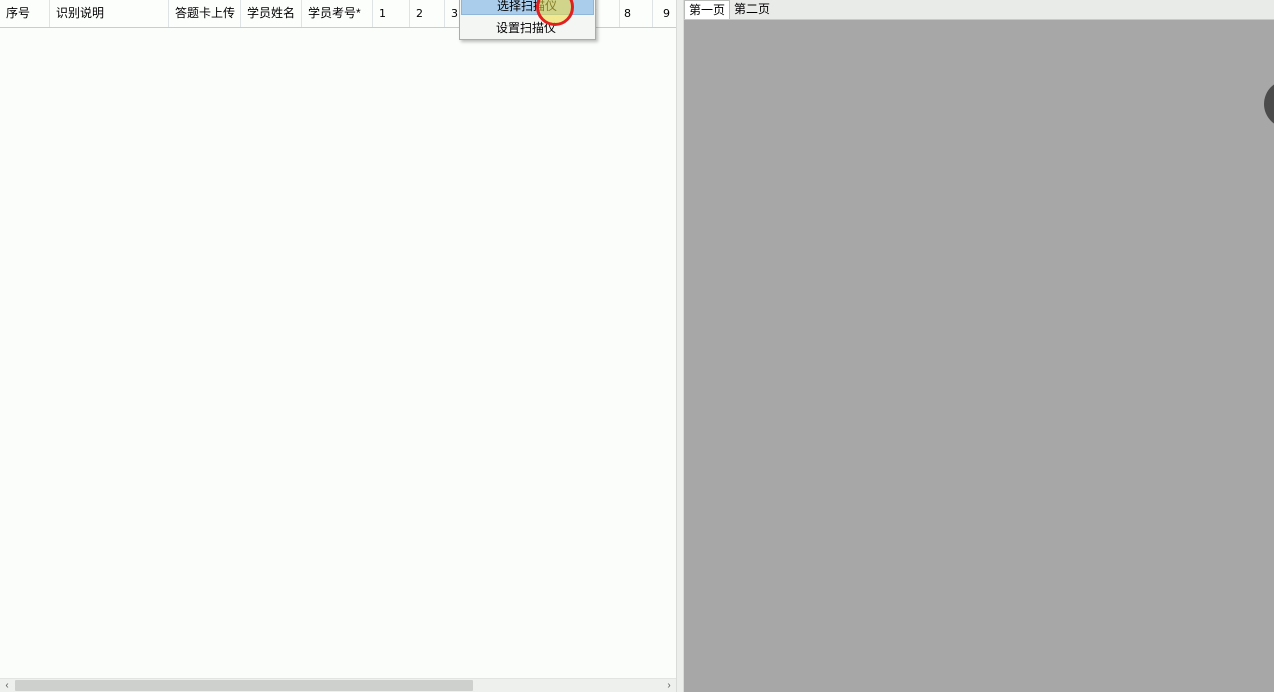  Describe the element at coordinates (271, 13) in the screenshot. I see `column-header-student-name: 学员姓名` at that location.